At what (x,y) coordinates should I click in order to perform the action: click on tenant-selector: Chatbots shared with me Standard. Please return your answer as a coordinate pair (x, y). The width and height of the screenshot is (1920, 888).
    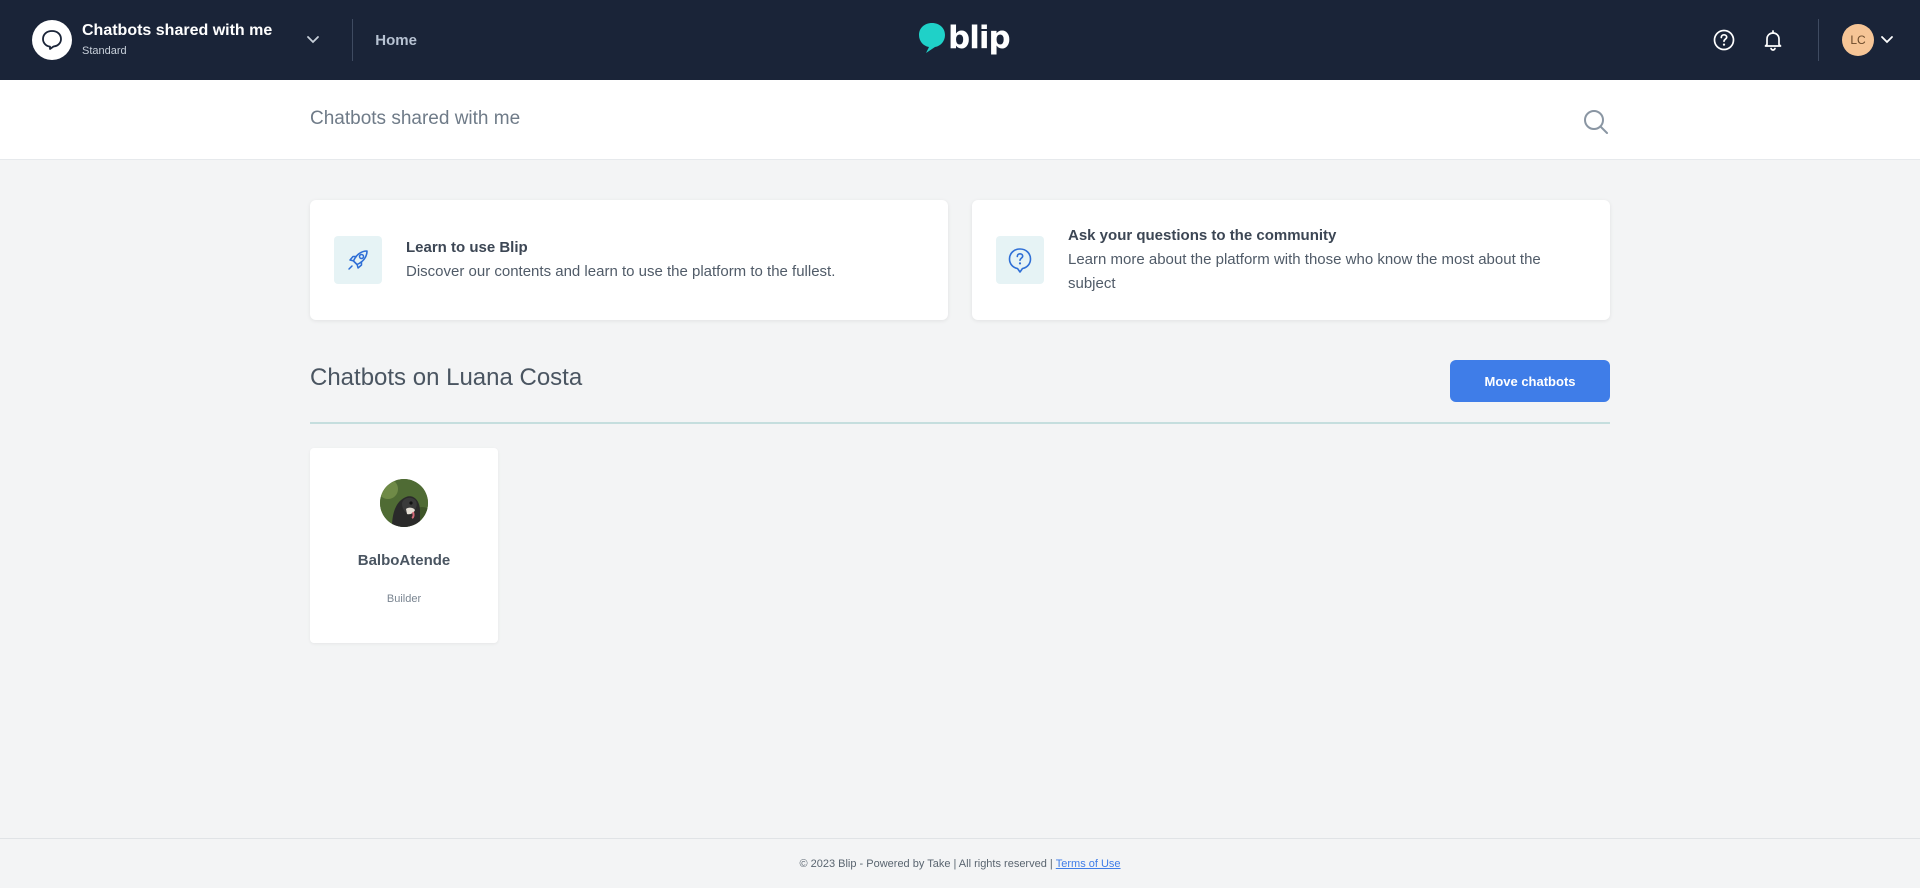
    Looking at the image, I should click on (176, 40).